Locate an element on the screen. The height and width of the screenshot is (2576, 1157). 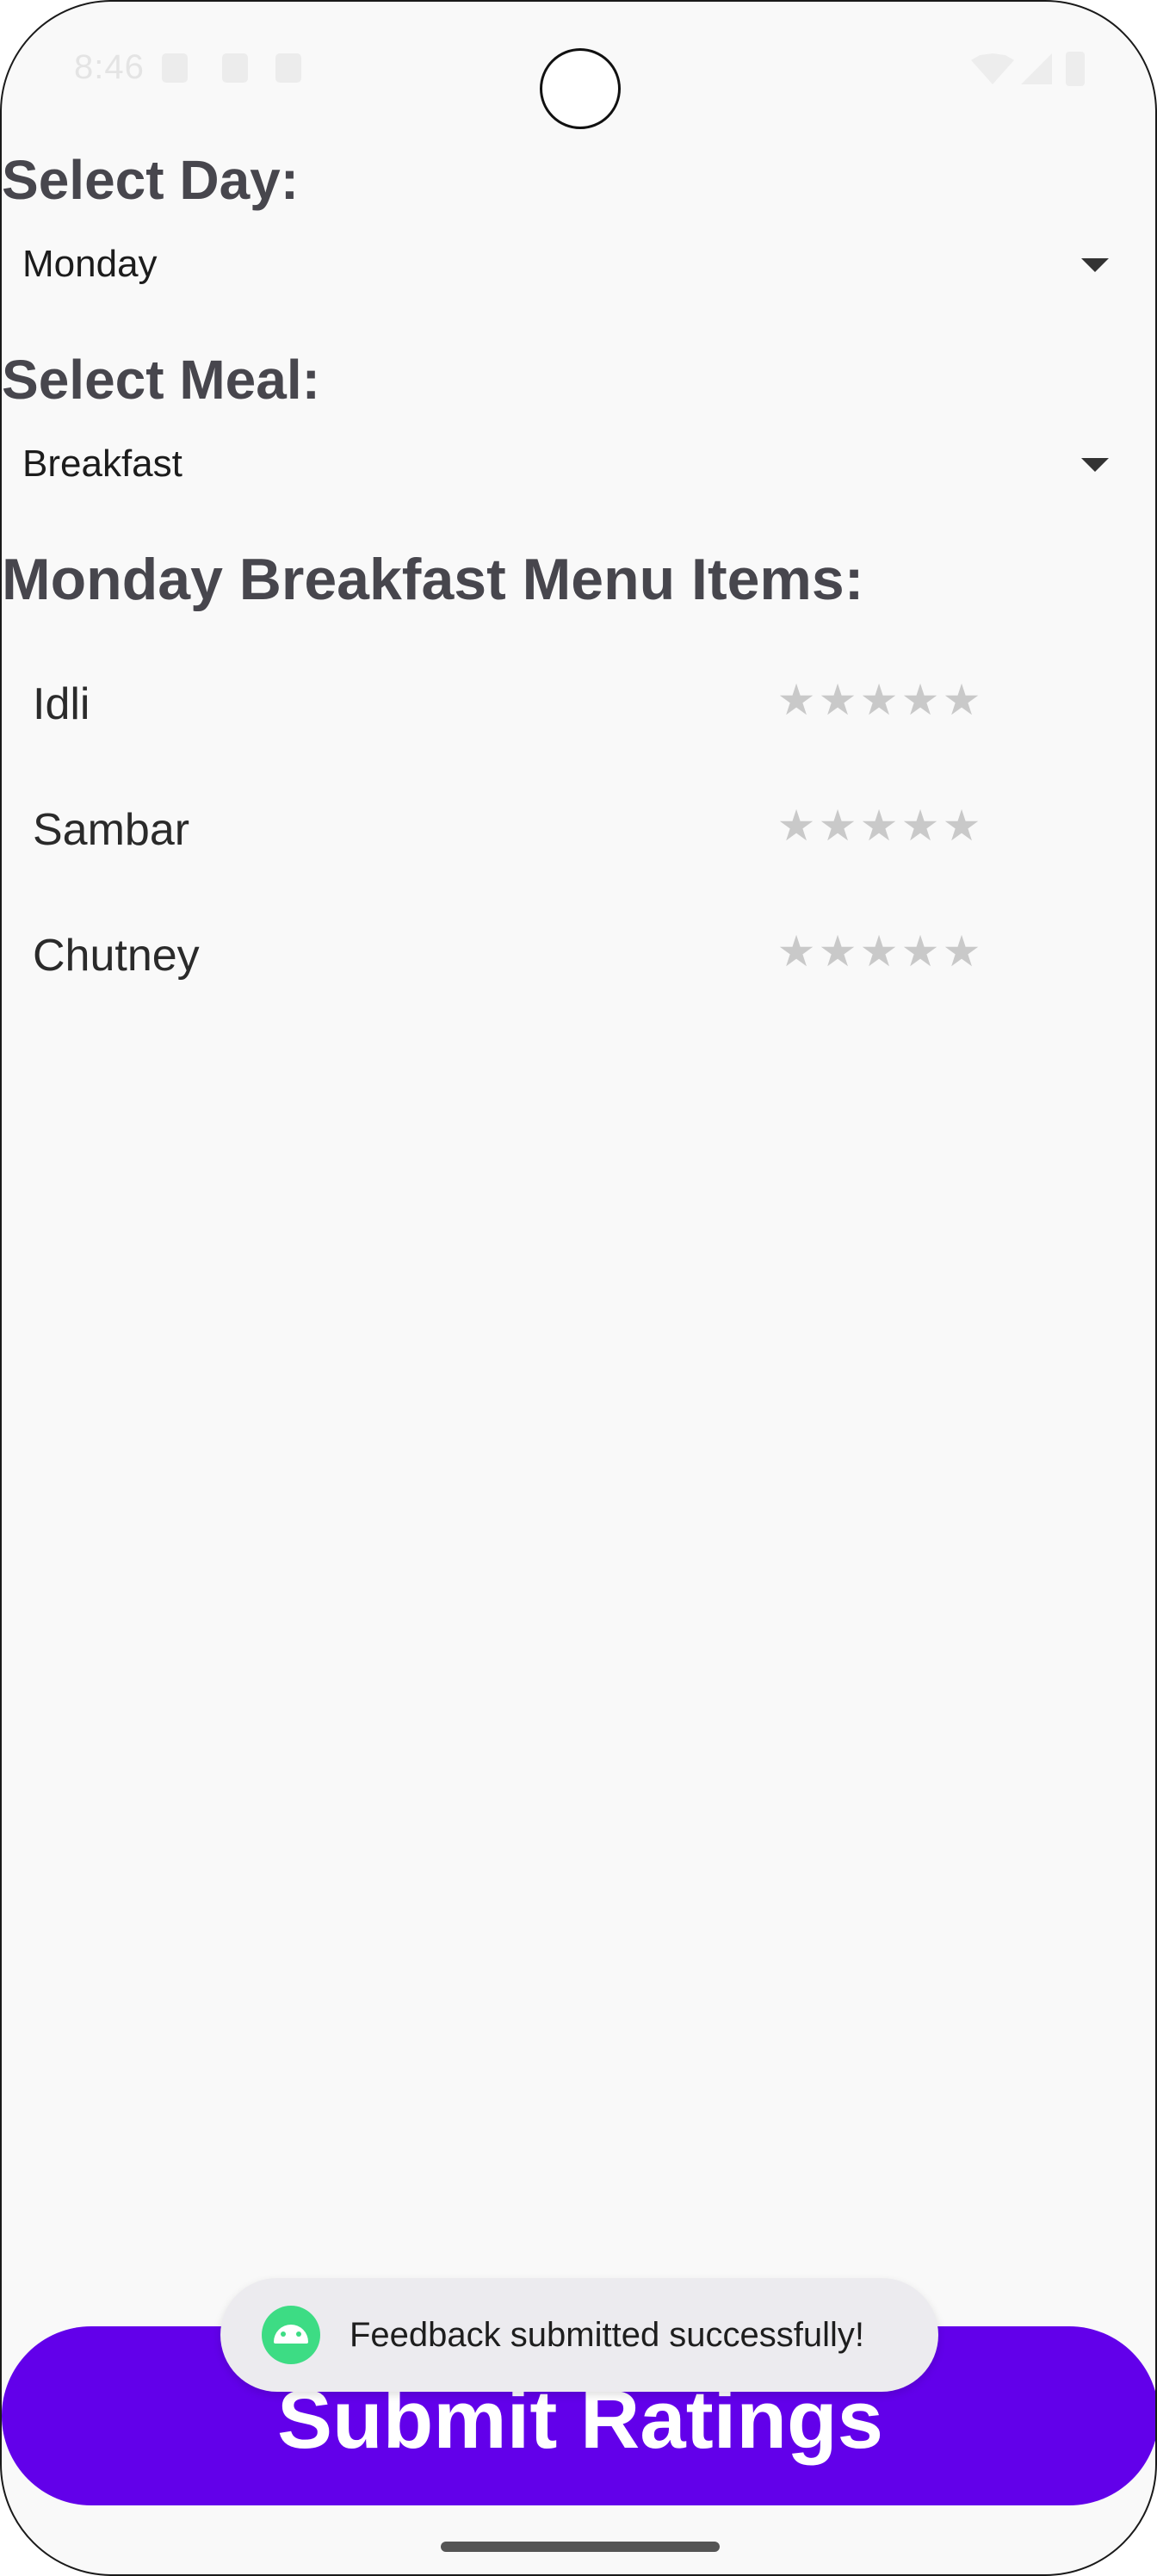
menu-item-name: Chutney is located at coordinates (117, 956).